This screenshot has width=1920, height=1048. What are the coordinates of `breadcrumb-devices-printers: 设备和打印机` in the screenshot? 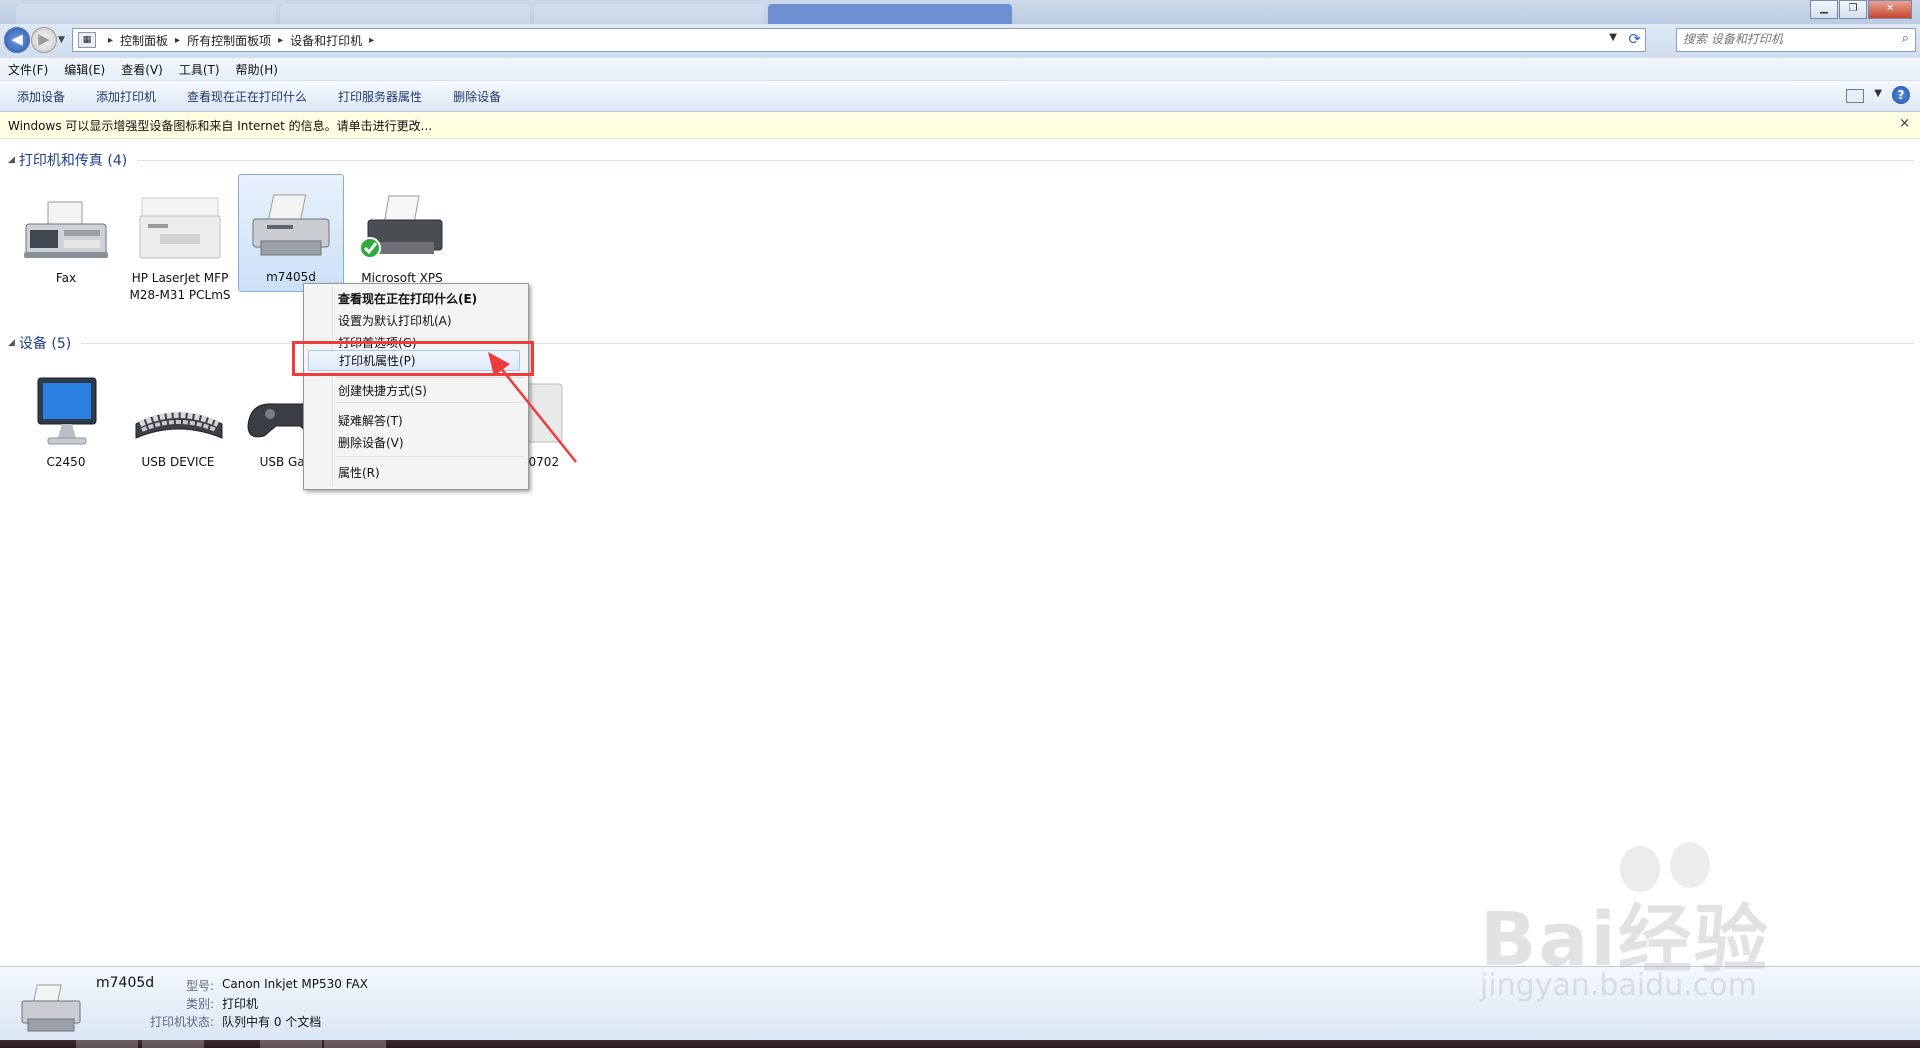 It's located at (326, 40).